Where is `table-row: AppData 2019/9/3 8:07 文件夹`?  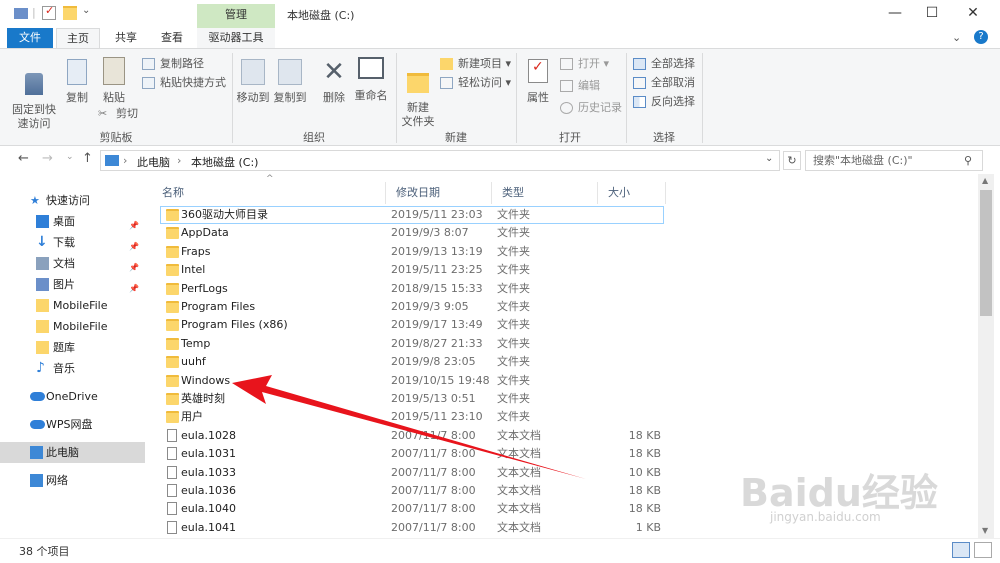 table-row: AppData 2019/9/3 8:07 文件夹 is located at coordinates (412, 233).